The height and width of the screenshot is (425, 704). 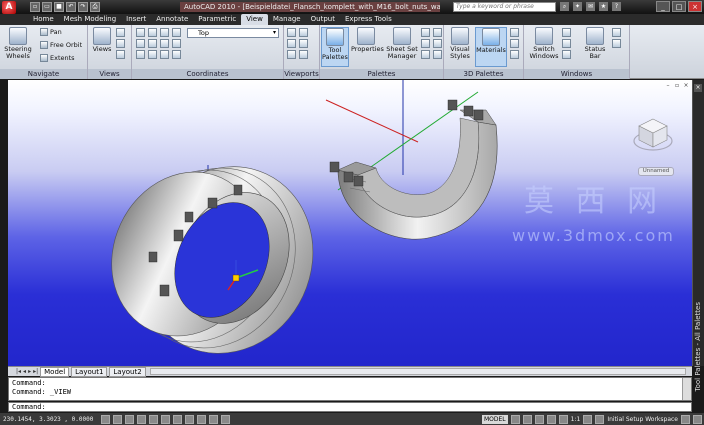 I want to click on horizontal-scrollbar, so click(x=418, y=371).